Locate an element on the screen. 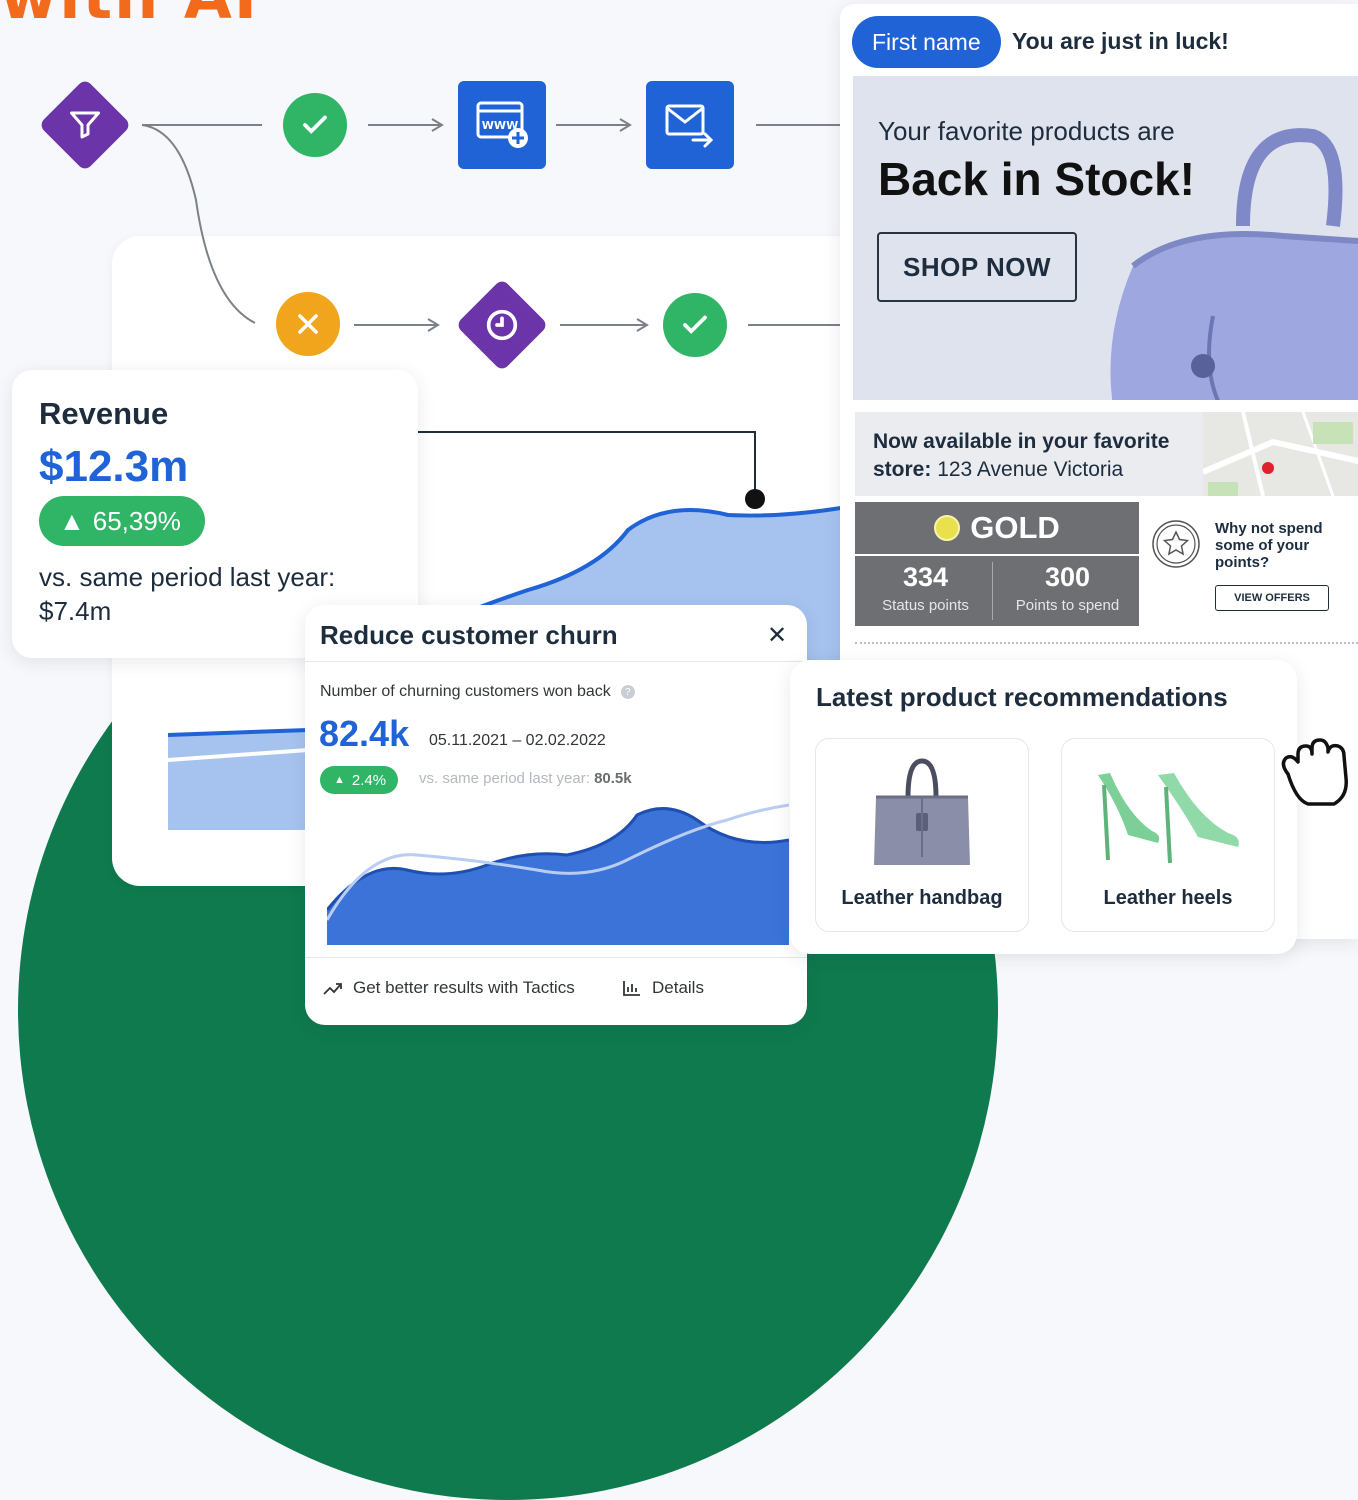  loyalty-tier: GOLD is located at coordinates (997, 529).